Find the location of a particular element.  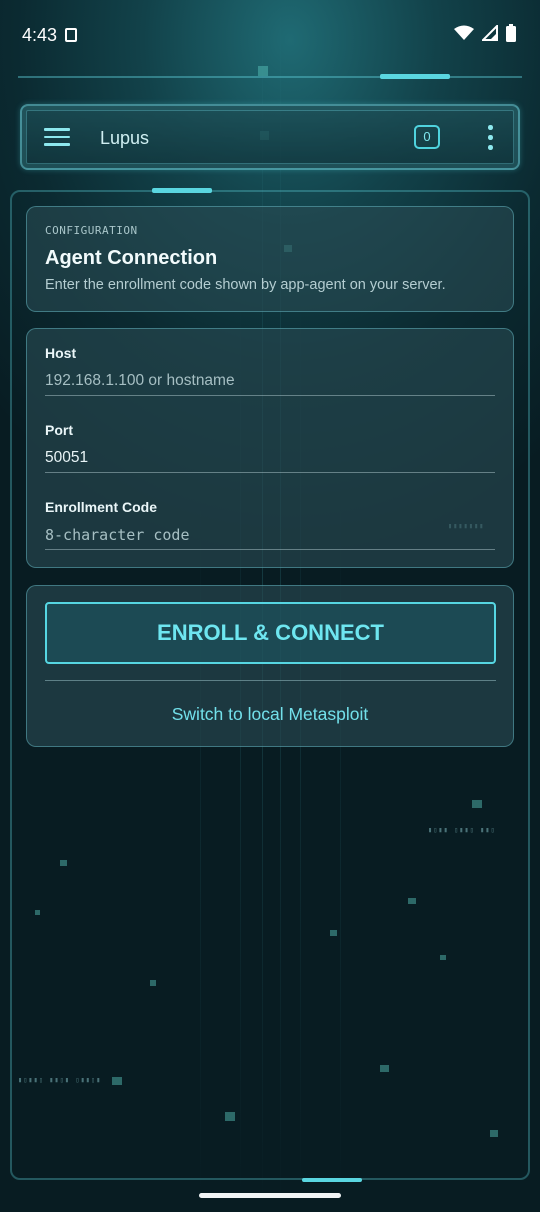

gesture-nav-bar is located at coordinates (270, 1195).